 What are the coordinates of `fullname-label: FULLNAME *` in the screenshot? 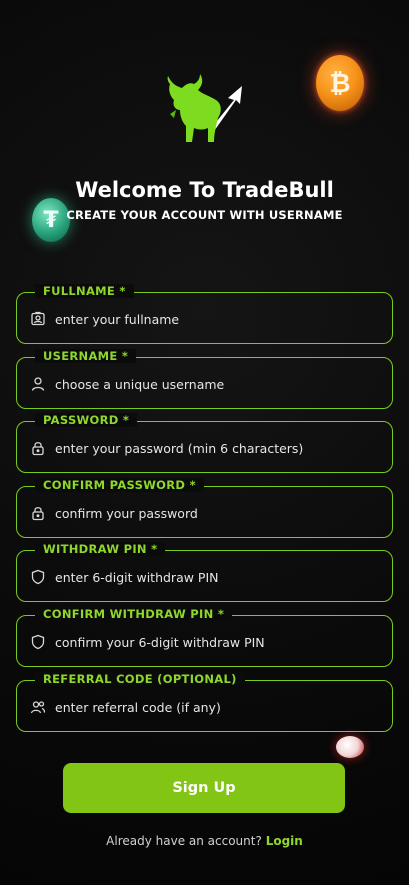 It's located at (84, 291).